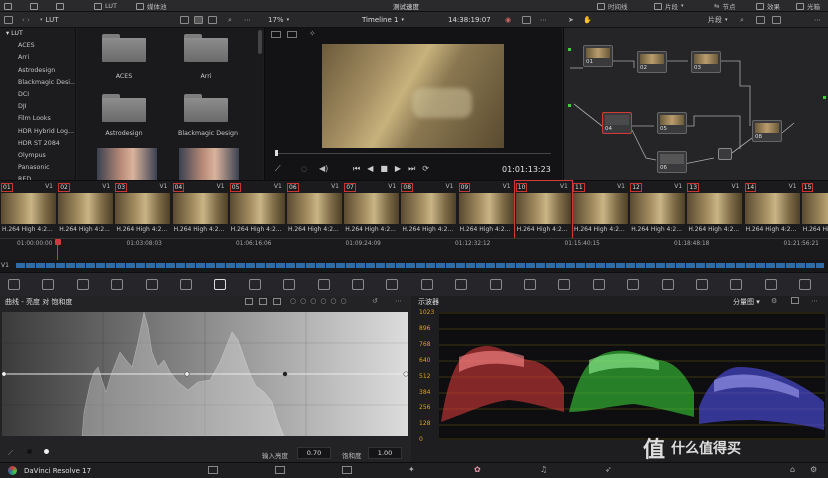 The width and height of the screenshot is (828, 478). I want to click on list-view-icon, so click(184, 20).